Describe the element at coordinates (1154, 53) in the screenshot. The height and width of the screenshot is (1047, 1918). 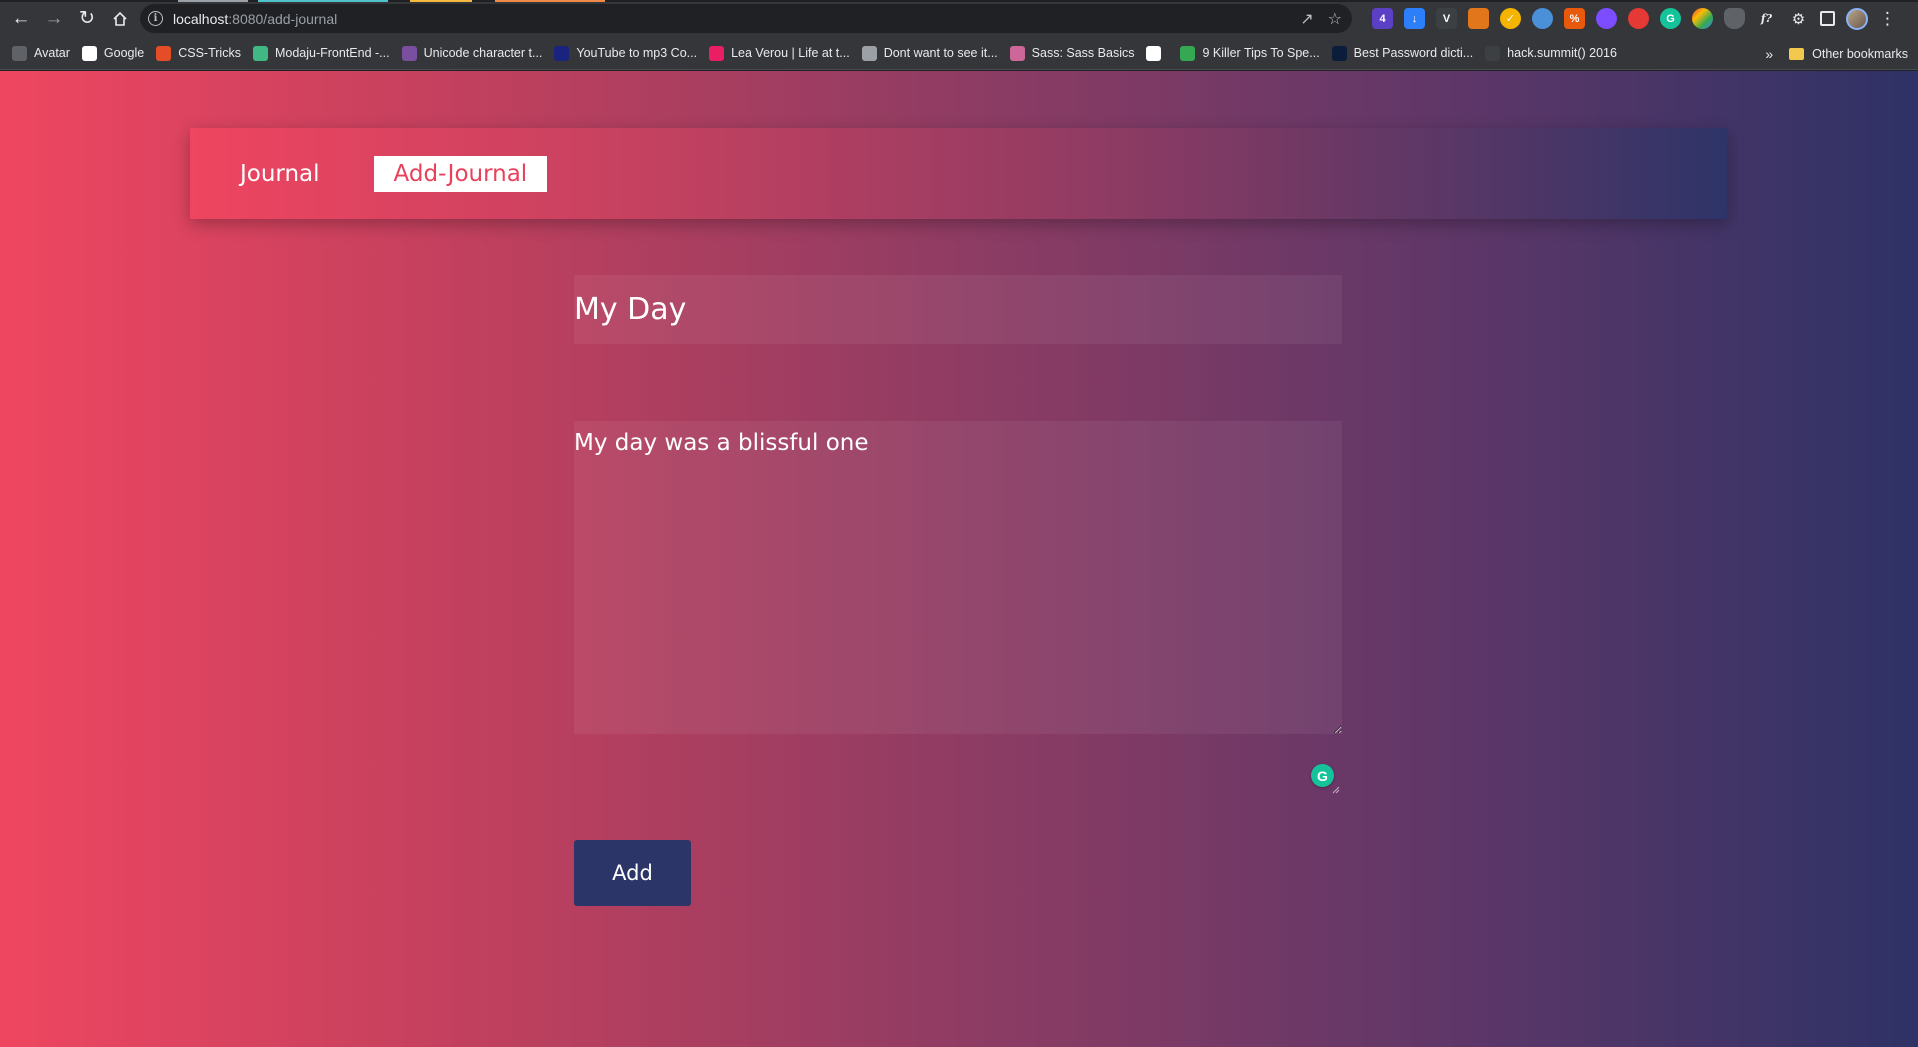
I see `blank-page-icon` at that location.